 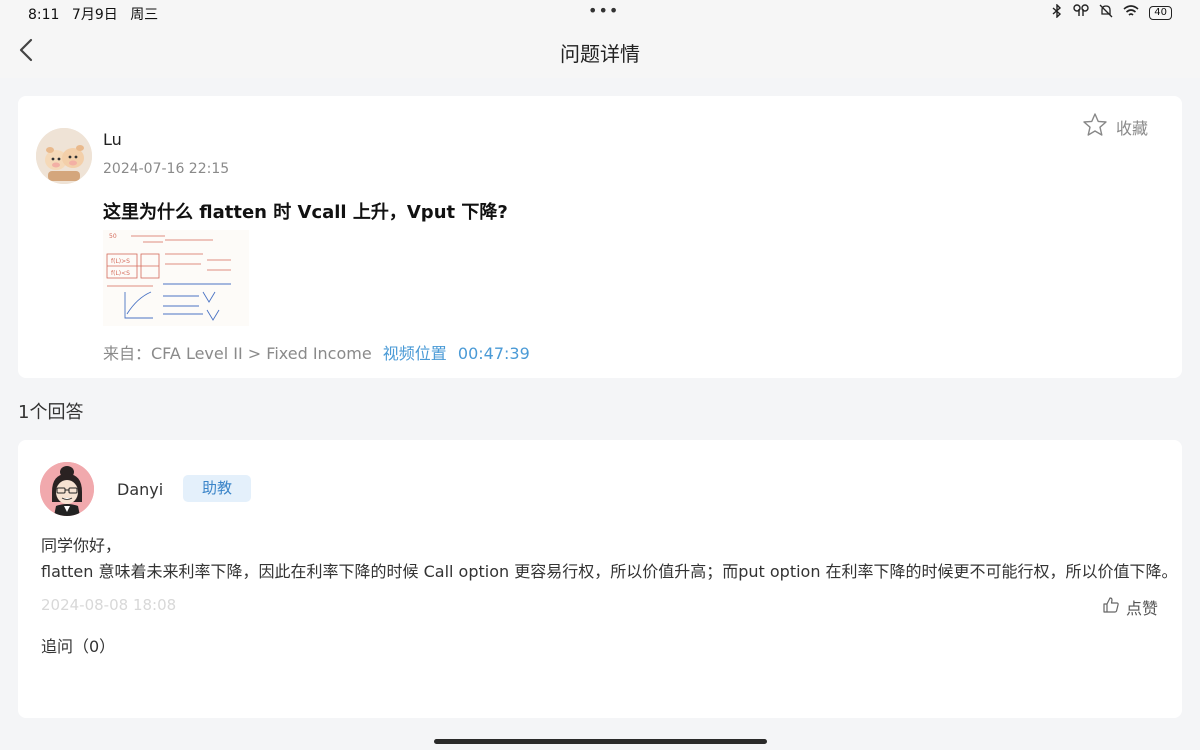 I want to click on multitask-dots-icon: •••, so click(x=603, y=10).